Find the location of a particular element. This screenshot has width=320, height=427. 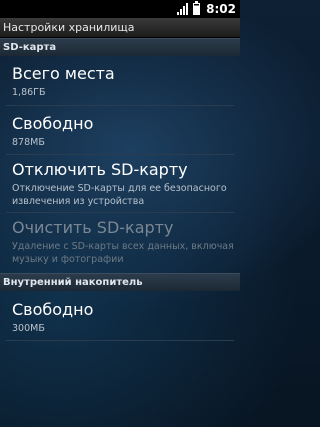

title-bar: Настройки хранилища is located at coordinates (120, 28).